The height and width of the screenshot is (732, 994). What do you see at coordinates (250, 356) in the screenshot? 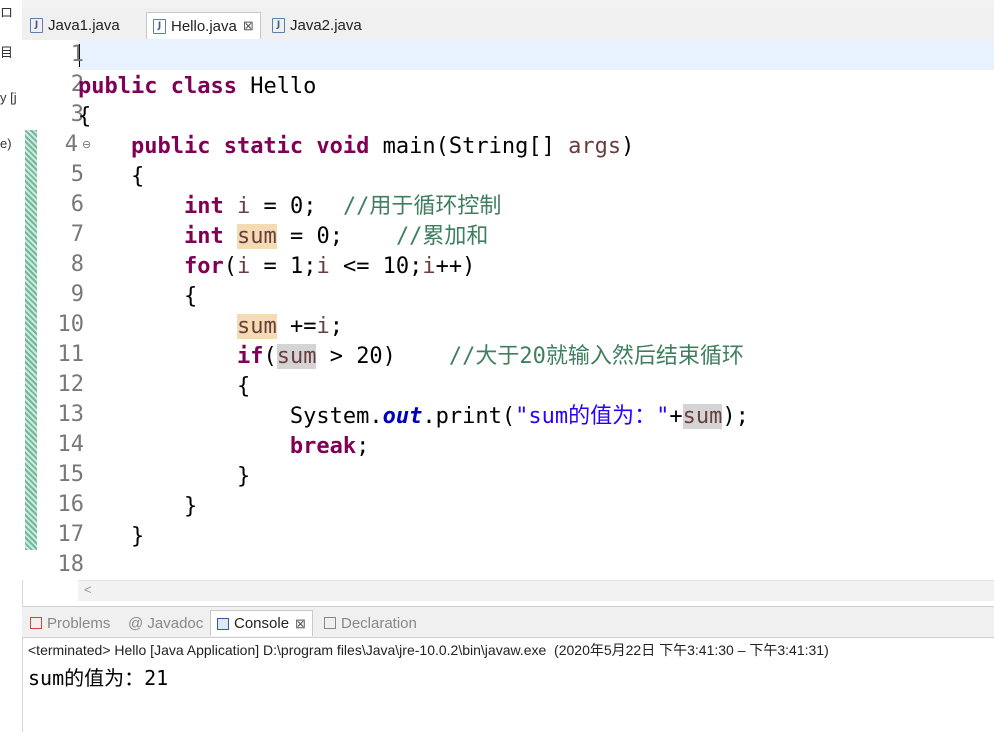
I see `code-token: if` at bounding box center [250, 356].